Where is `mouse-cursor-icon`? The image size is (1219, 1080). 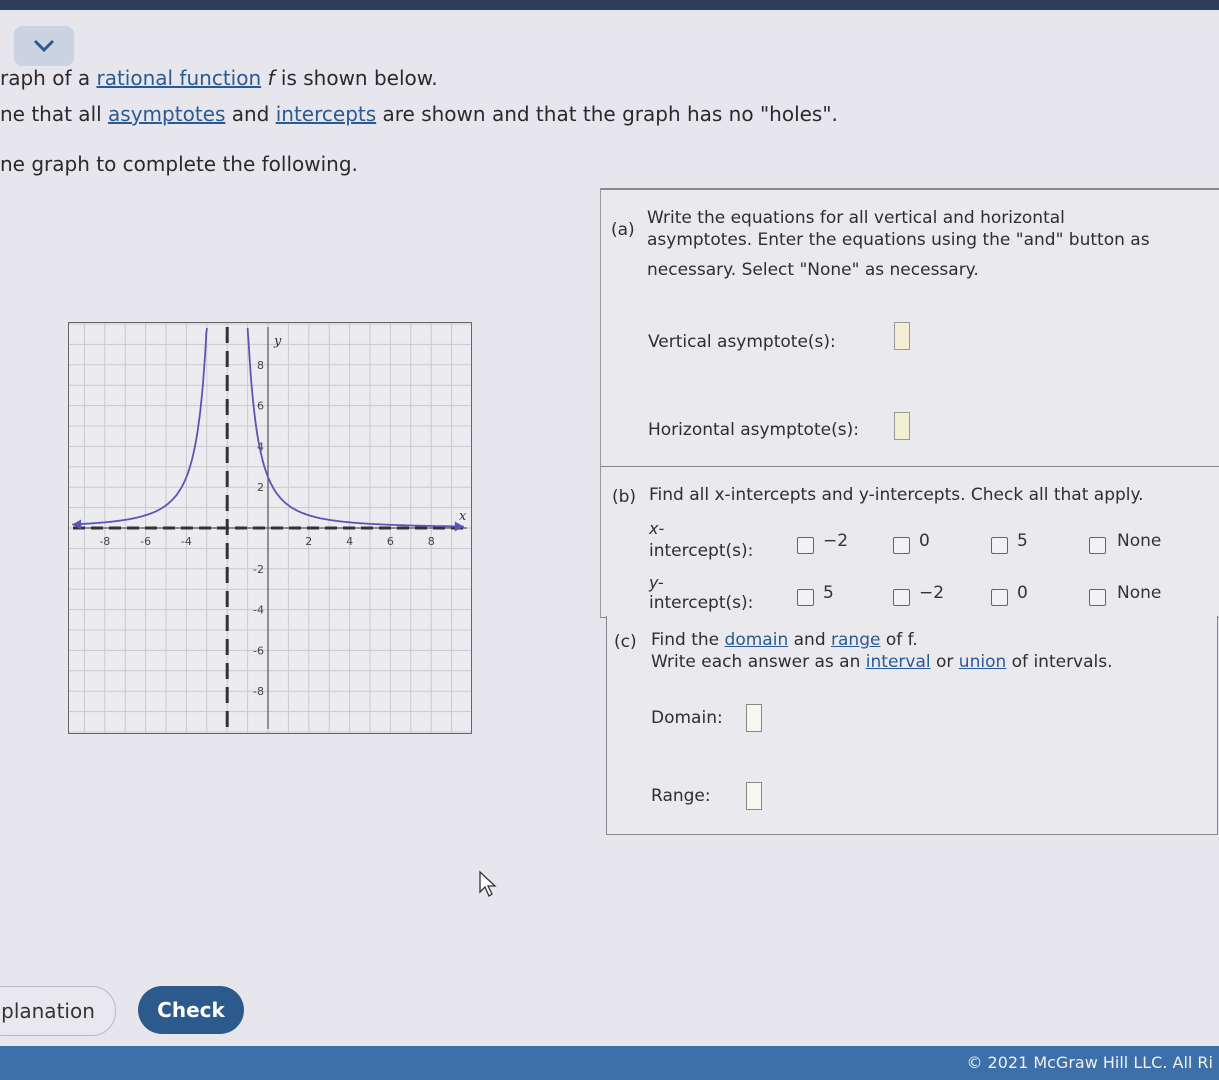 mouse-cursor-icon is located at coordinates (488, 883).